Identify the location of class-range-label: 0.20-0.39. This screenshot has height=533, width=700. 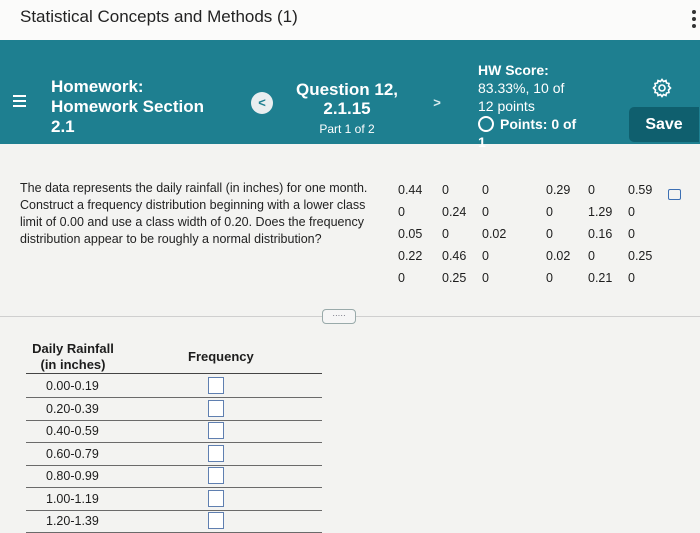
(72, 408).